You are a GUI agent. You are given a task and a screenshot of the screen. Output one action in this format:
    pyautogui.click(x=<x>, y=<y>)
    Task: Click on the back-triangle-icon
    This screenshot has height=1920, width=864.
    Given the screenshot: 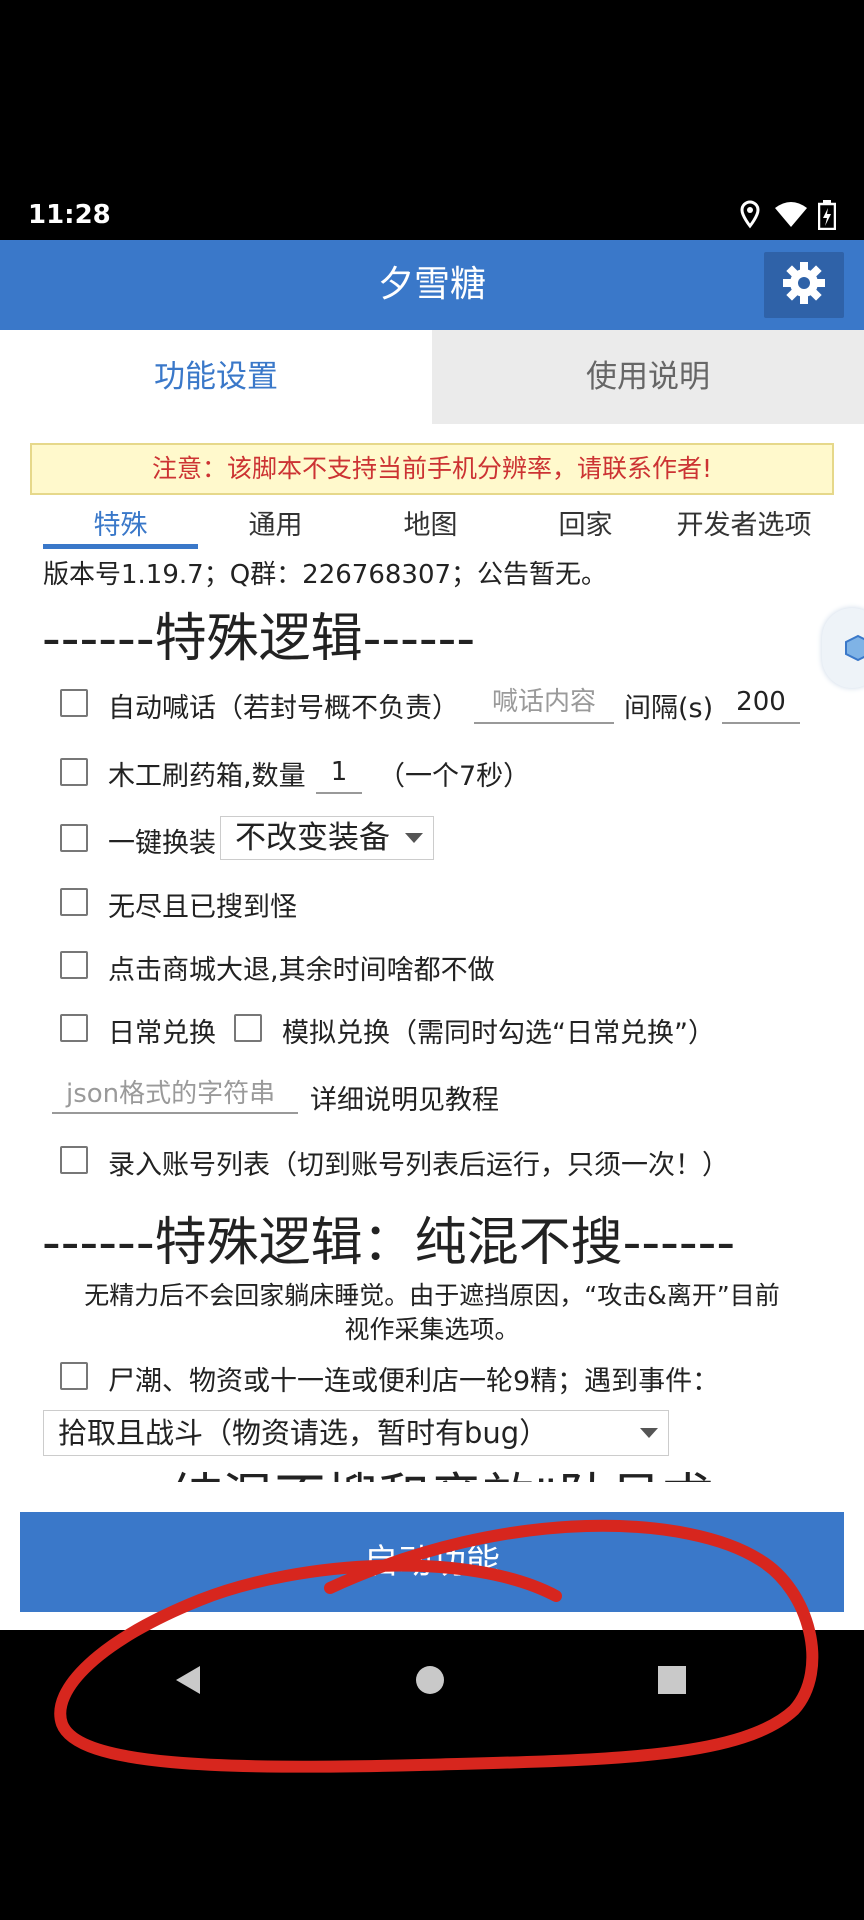 What is the action you would take?
    pyautogui.click(x=188, y=1684)
    